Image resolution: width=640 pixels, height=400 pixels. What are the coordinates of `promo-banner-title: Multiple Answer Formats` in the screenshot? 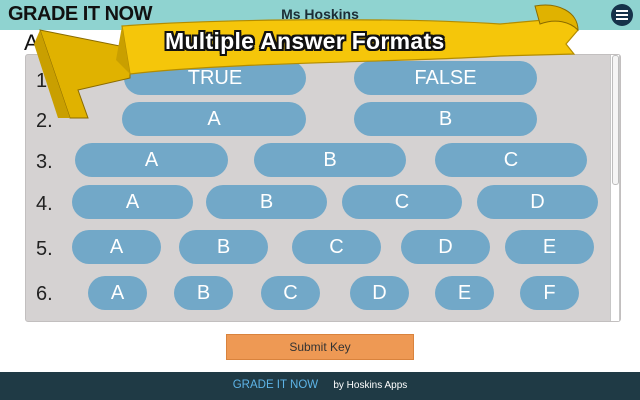 It's located at (305, 41).